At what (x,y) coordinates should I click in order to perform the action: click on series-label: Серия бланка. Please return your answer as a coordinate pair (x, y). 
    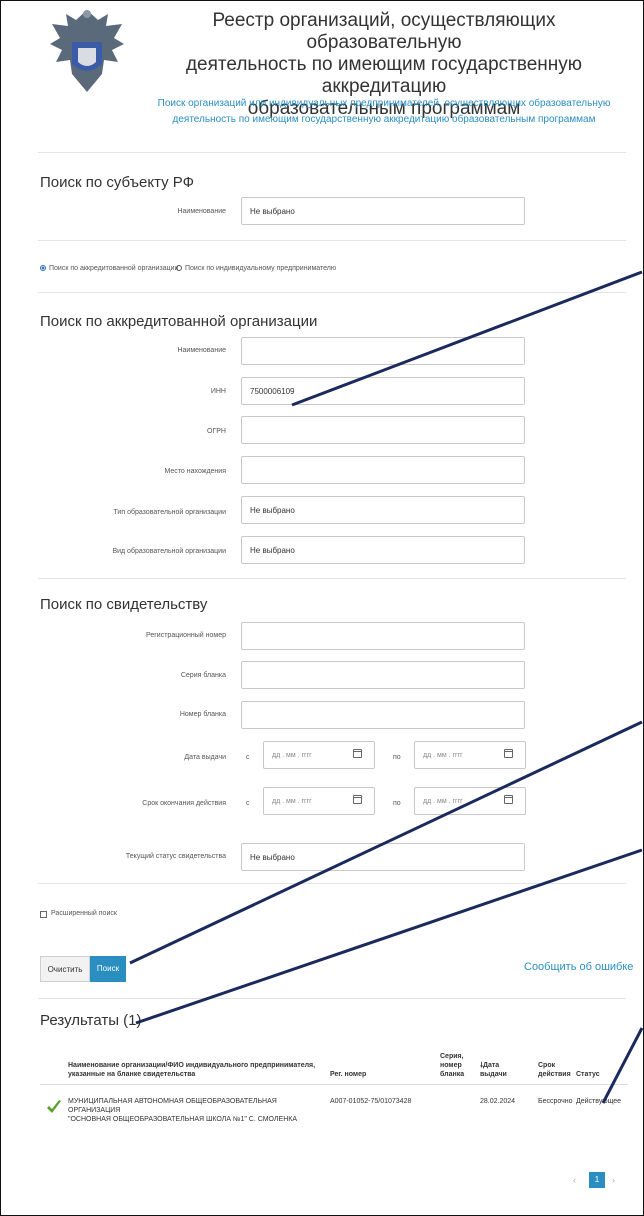
    Looking at the image, I should click on (203, 675).